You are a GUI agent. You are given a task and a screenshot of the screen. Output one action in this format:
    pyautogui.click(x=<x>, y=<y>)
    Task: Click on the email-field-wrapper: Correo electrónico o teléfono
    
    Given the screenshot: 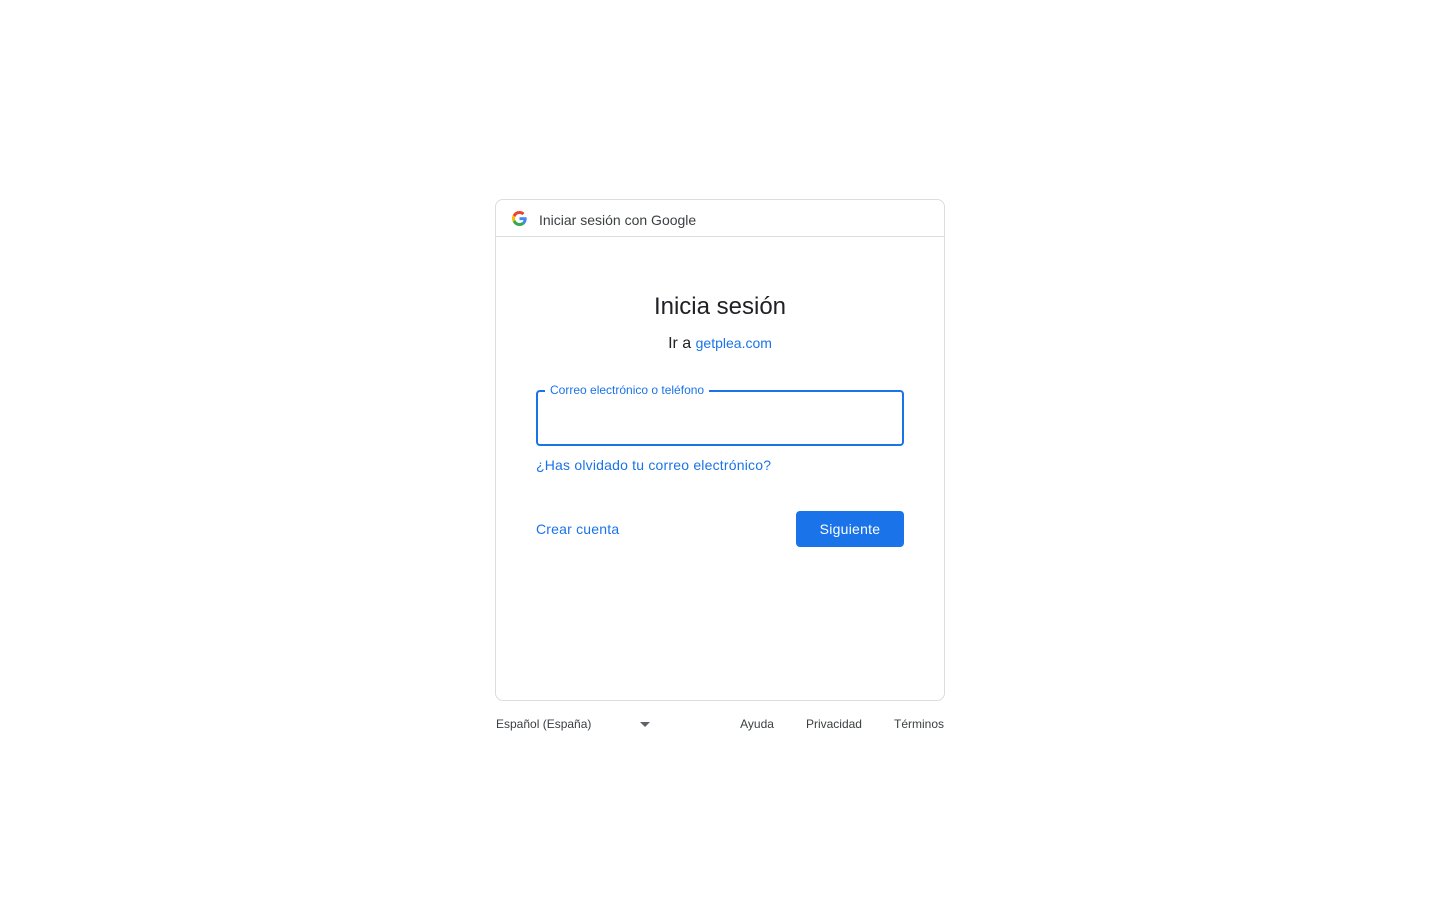 What is the action you would take?
    pyautogui.click(x=720, y=414)
    